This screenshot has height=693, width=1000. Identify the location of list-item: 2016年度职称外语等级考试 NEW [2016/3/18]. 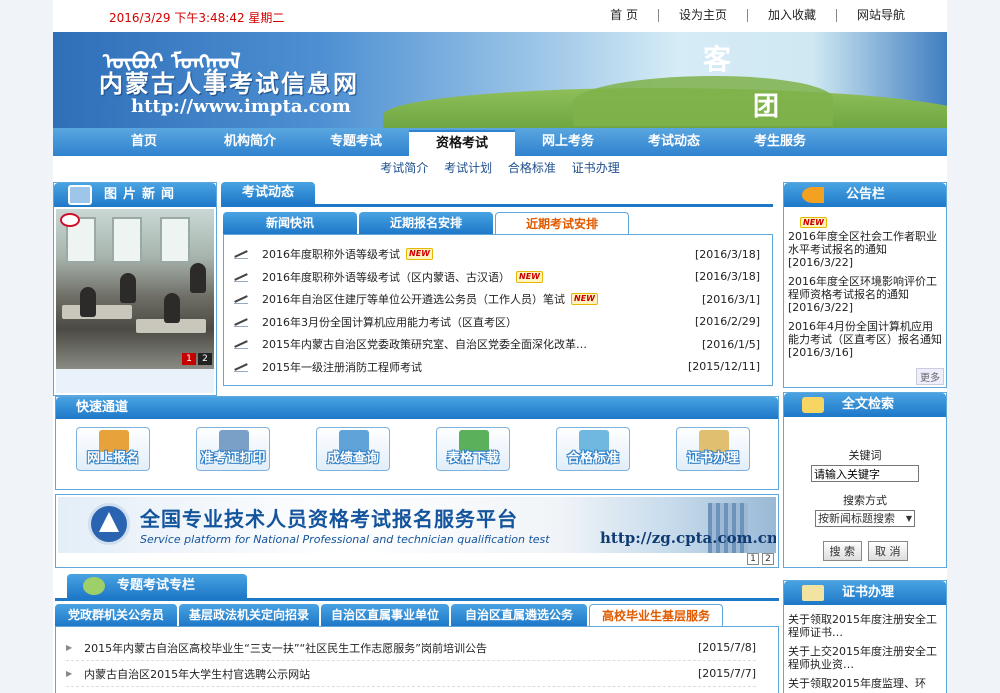
(497, 254).